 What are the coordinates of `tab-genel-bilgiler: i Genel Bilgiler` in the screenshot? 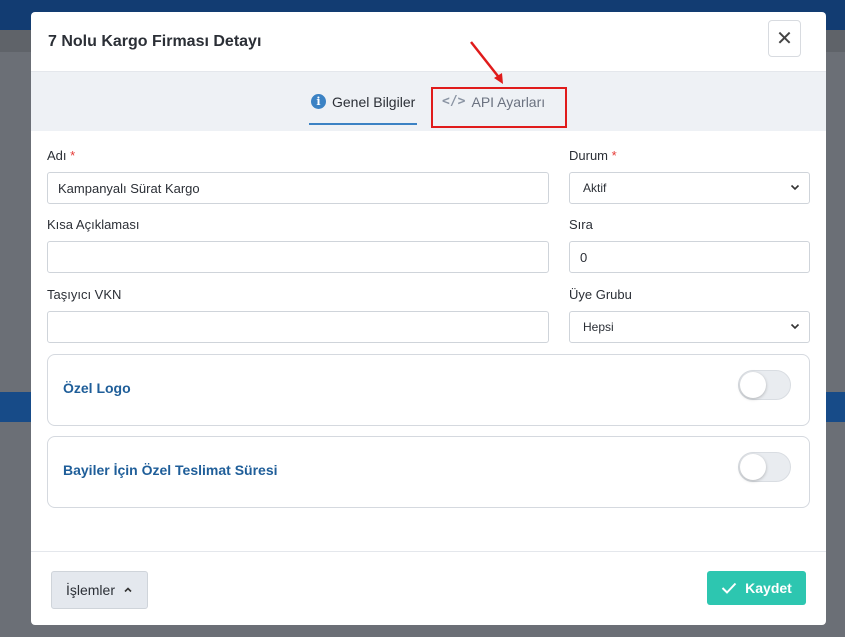 It's located at (363, 101).